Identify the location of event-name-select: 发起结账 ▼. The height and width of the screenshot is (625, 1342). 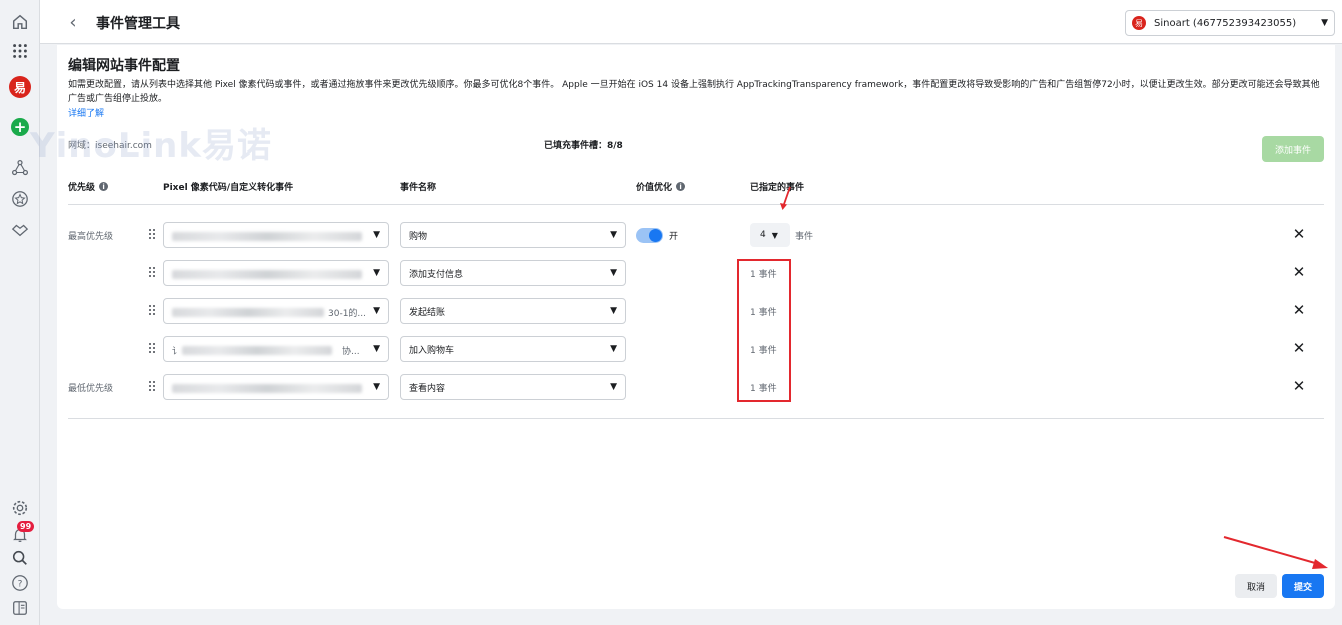
(513, 311).